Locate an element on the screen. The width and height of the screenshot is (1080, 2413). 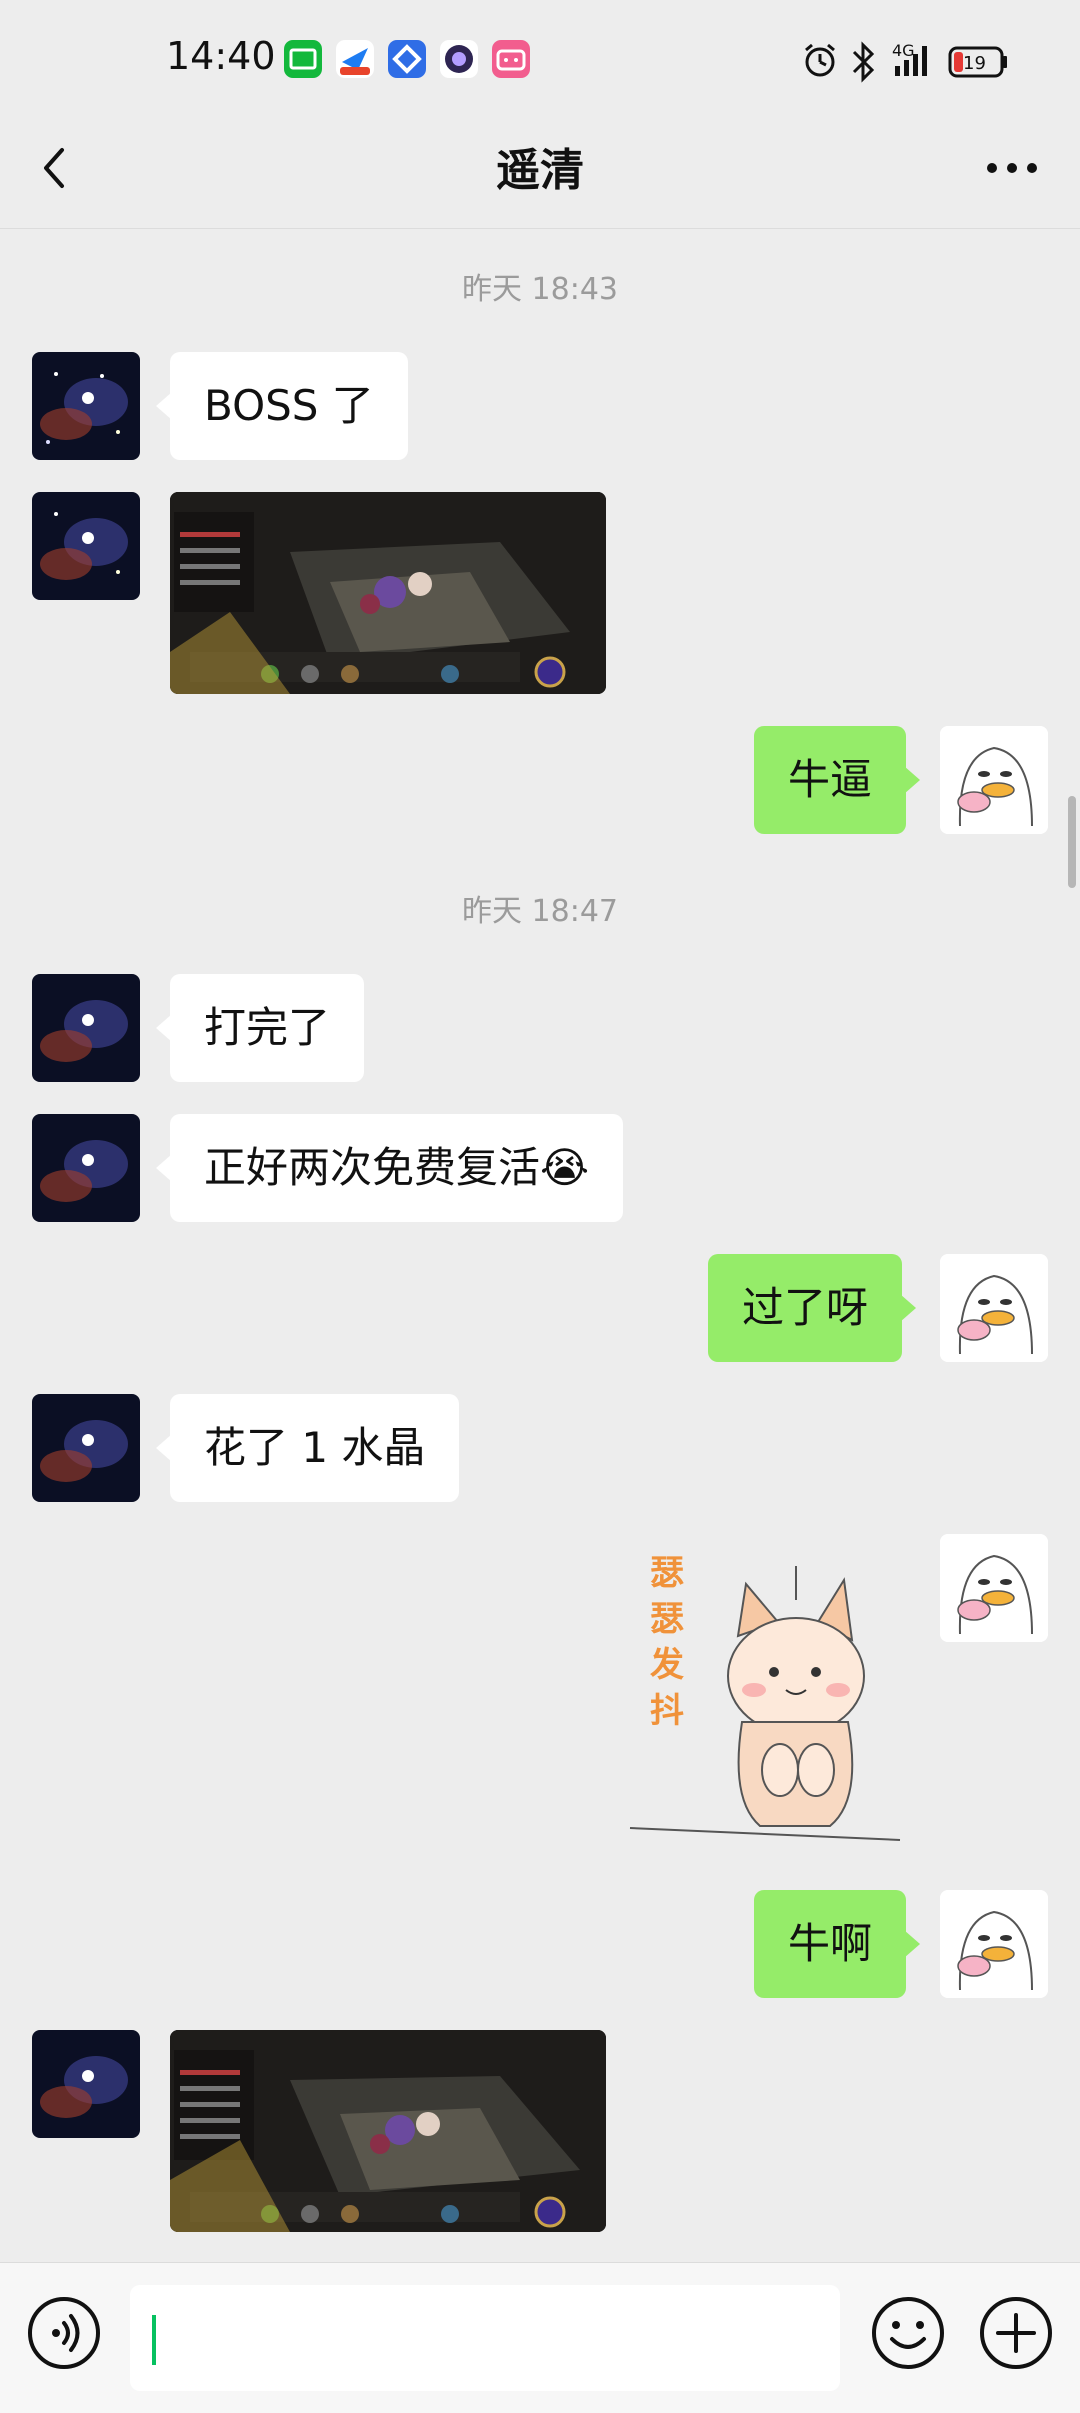
plus-button is located at coordinates (1016, 2333).